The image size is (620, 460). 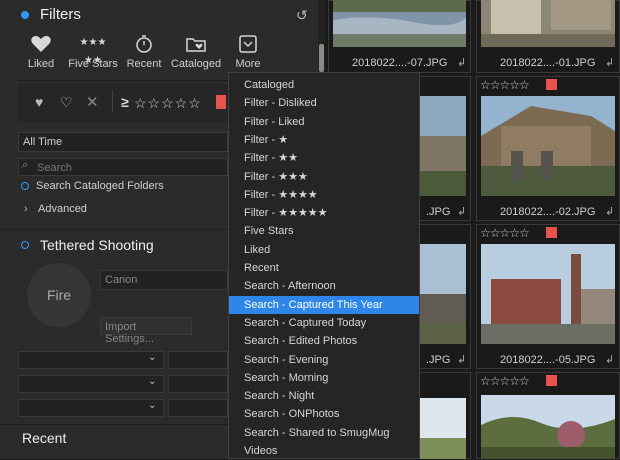 I want to click on five-stars-icon: ★★★ ★★, so click(x=93, y=51).